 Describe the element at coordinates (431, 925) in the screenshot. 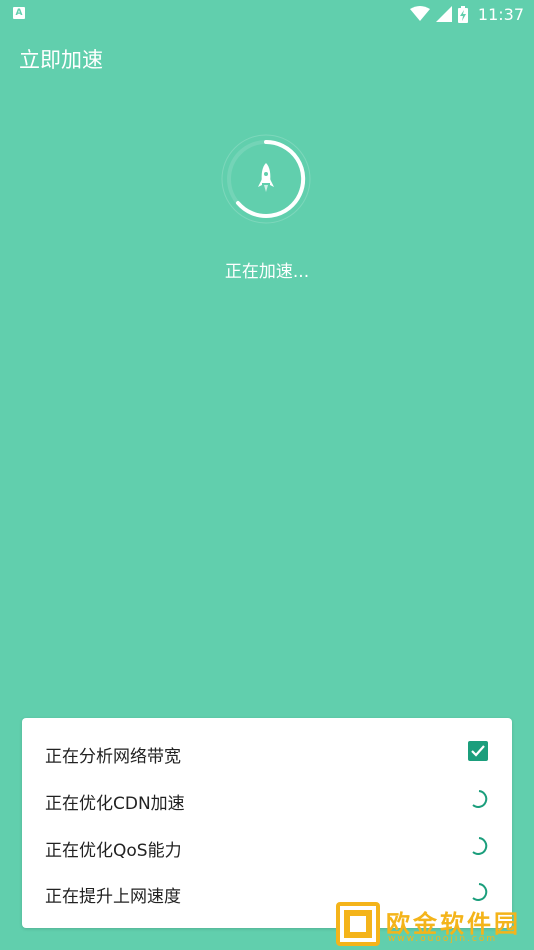

I see `watermark: 欧金软件园 www.ouoojin.com` at that location.